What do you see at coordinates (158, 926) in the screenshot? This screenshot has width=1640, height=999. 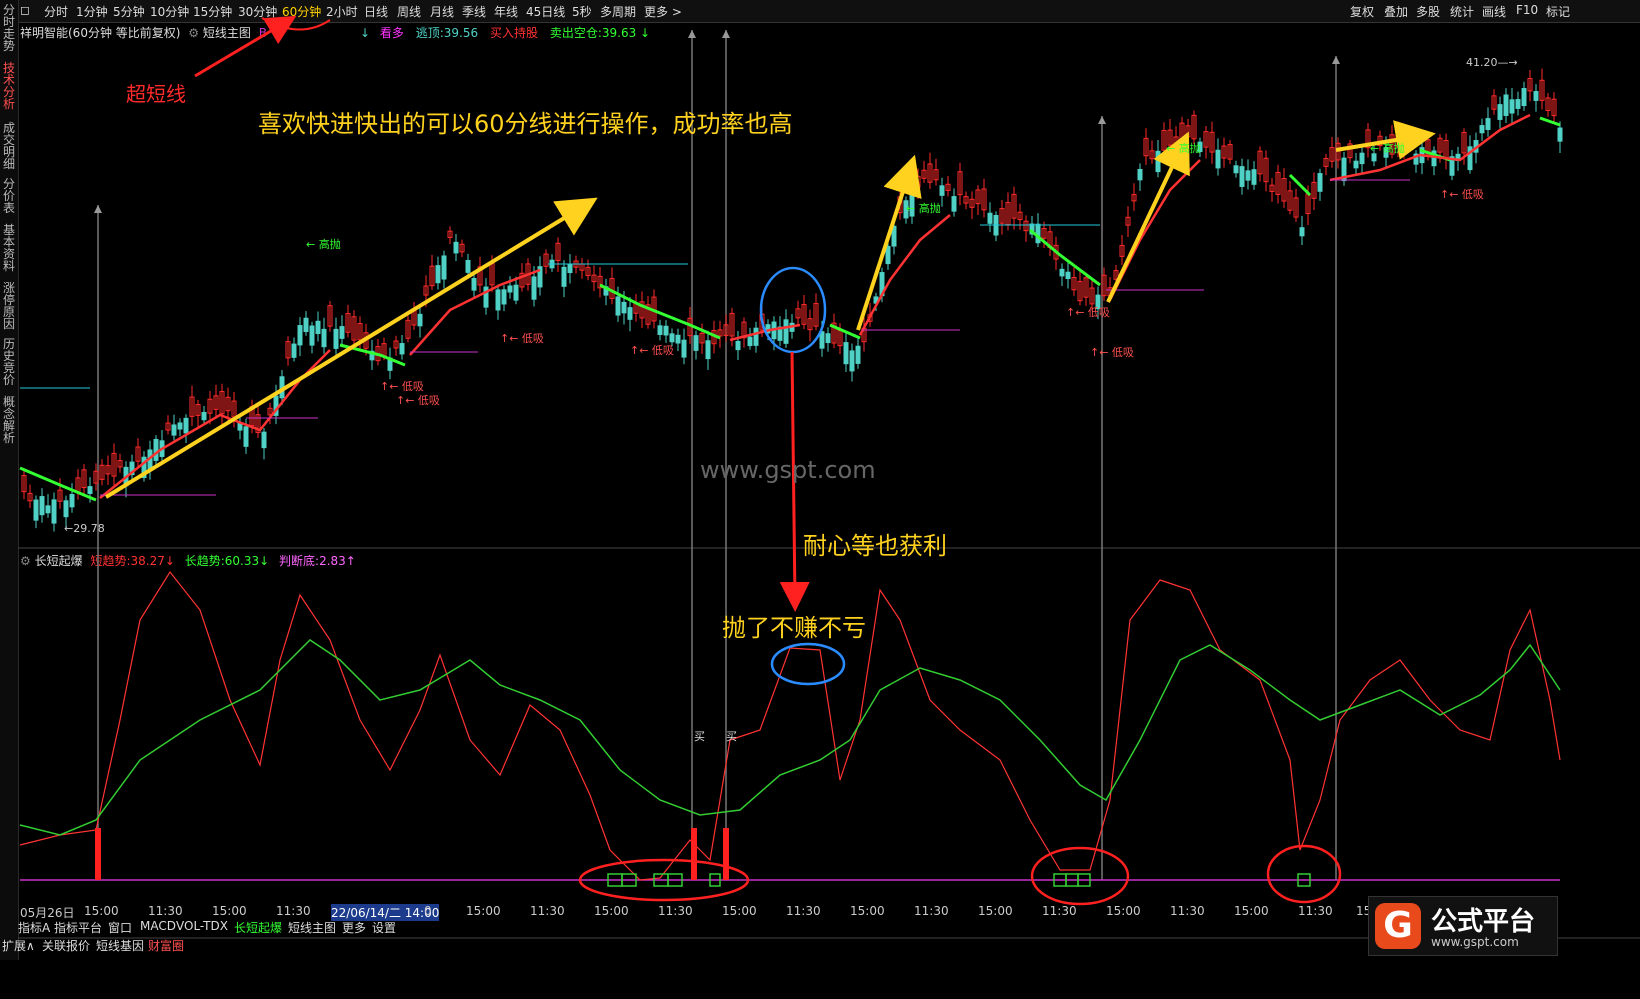 I see `indicator-tab-3: MACD` at bounding box center [158, 926].